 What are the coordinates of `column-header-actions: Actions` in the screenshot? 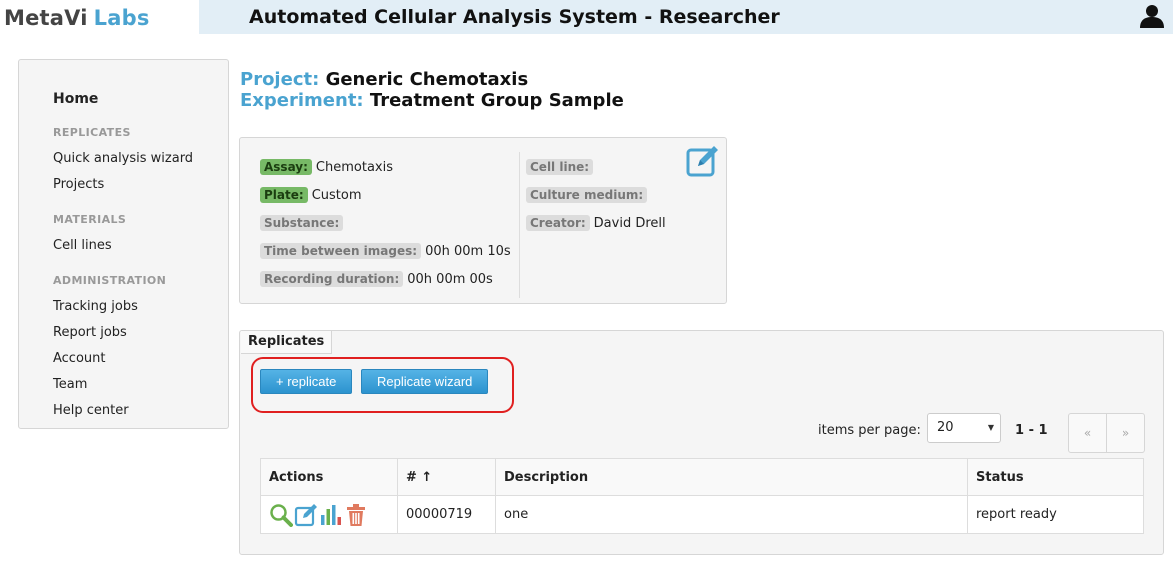 It's located at (329, 477).